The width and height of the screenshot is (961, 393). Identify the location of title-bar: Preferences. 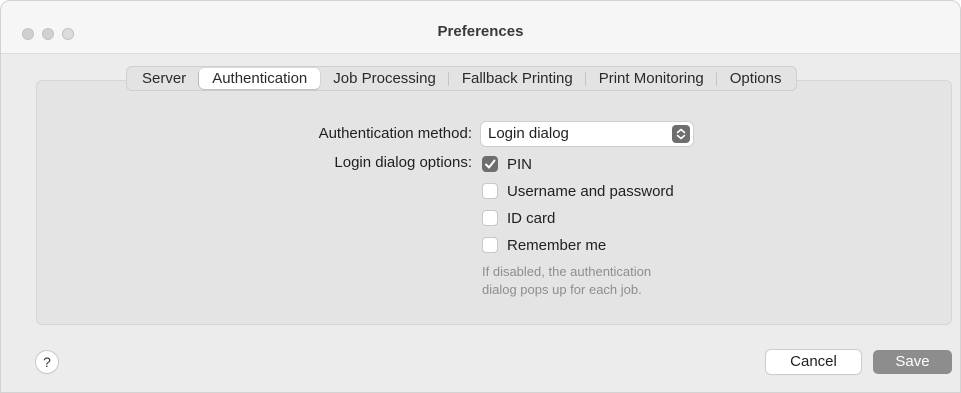
(480, 27).